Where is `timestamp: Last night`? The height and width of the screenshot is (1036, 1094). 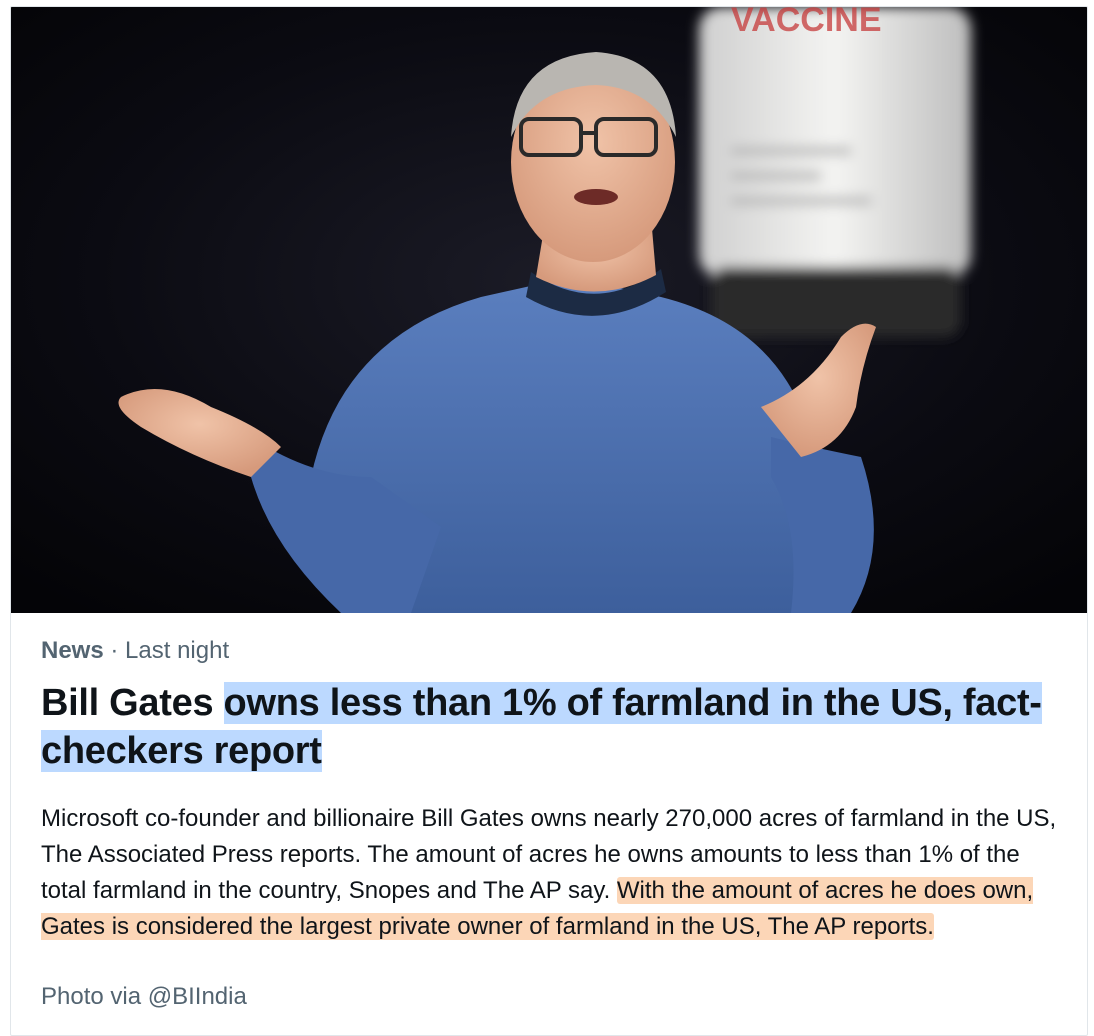
timestamp: Last night is located at coordinates (177, 650).